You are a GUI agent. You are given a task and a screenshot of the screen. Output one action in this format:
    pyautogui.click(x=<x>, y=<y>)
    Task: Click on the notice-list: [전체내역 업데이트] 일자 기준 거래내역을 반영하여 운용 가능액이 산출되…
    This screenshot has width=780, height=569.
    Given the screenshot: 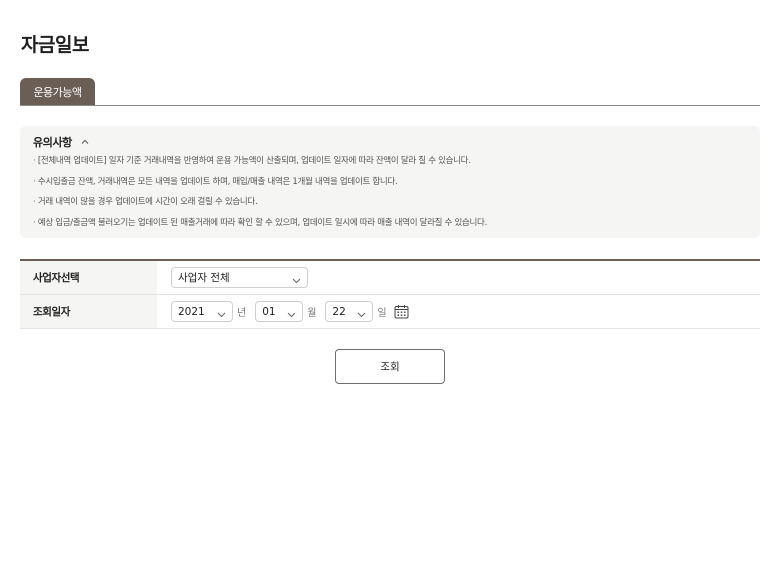 What is the action you would take?
    pyautogui.click(x=390, y=192)
    